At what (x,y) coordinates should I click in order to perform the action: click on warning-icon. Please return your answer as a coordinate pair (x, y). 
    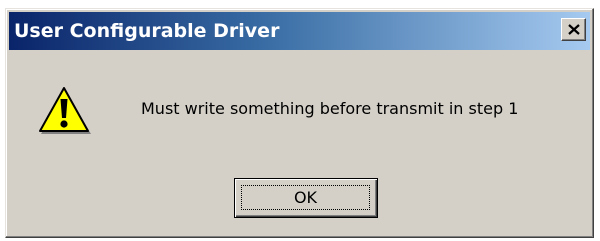
    Looking at the image, I should click on (65, 110).